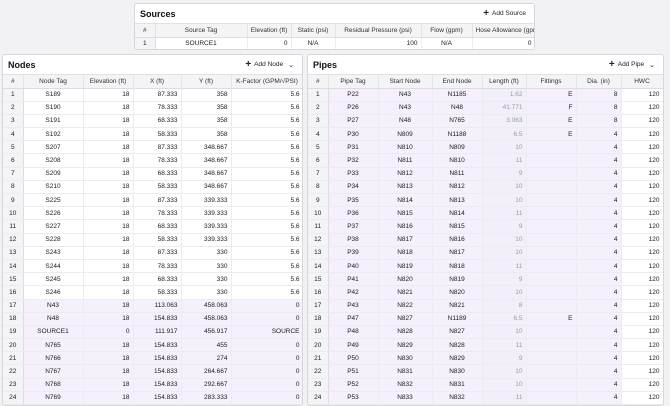 The width and height of the screenshot is (670, 406). I want to click on nodes-table-row: 8 S210 18 58.333 348.667 5.6, so click(152, 187).